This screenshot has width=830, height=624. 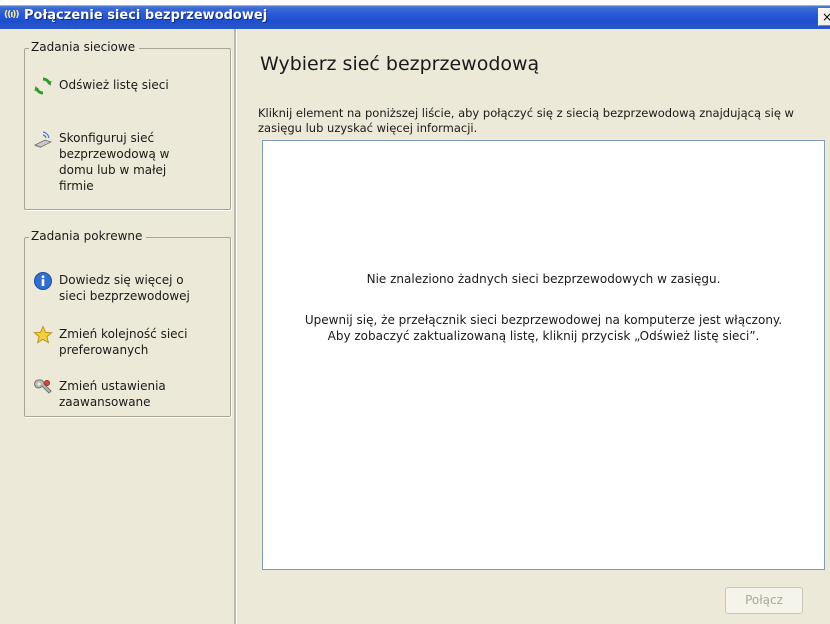 I want to click on page-title: Wybierz sieć bezprzewodową, so click(x=400, y=64).